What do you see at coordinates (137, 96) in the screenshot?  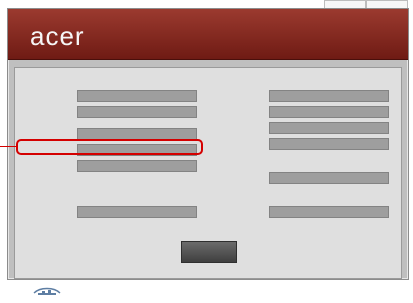 I see `left-field-1-value` at bounding box center [137, 96].